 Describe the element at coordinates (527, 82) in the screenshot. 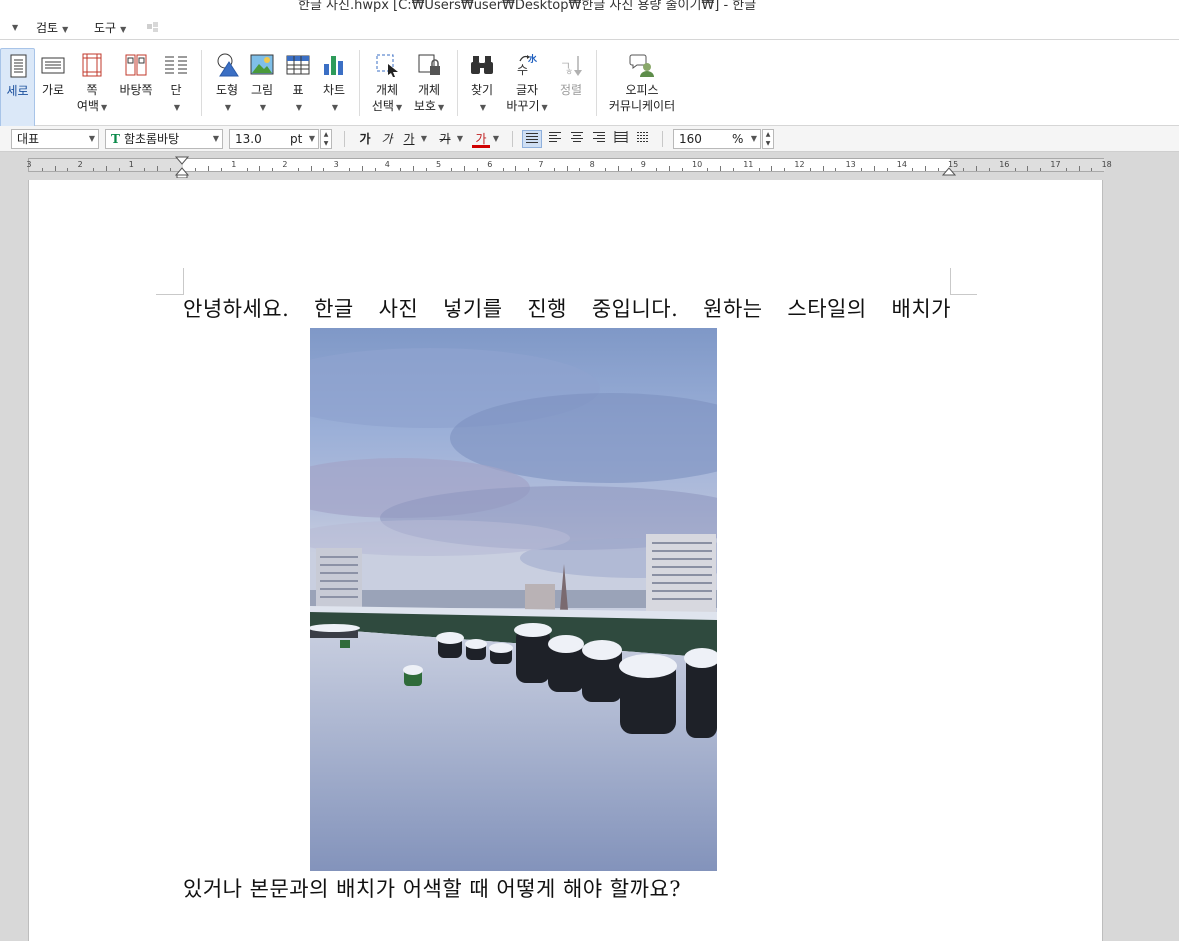

I see `char-convert-button: 수 水 글자 바꾸기 ▼` at that location.